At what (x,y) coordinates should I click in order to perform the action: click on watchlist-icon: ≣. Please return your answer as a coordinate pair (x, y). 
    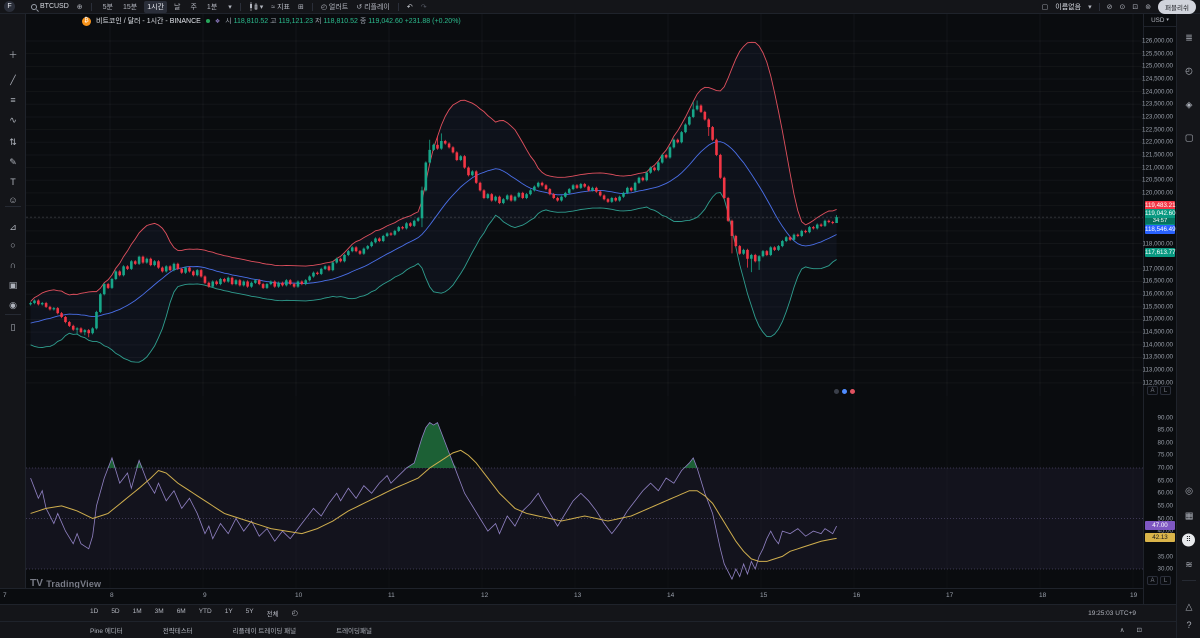
    Looking at the image, I should click on (1188, 38).